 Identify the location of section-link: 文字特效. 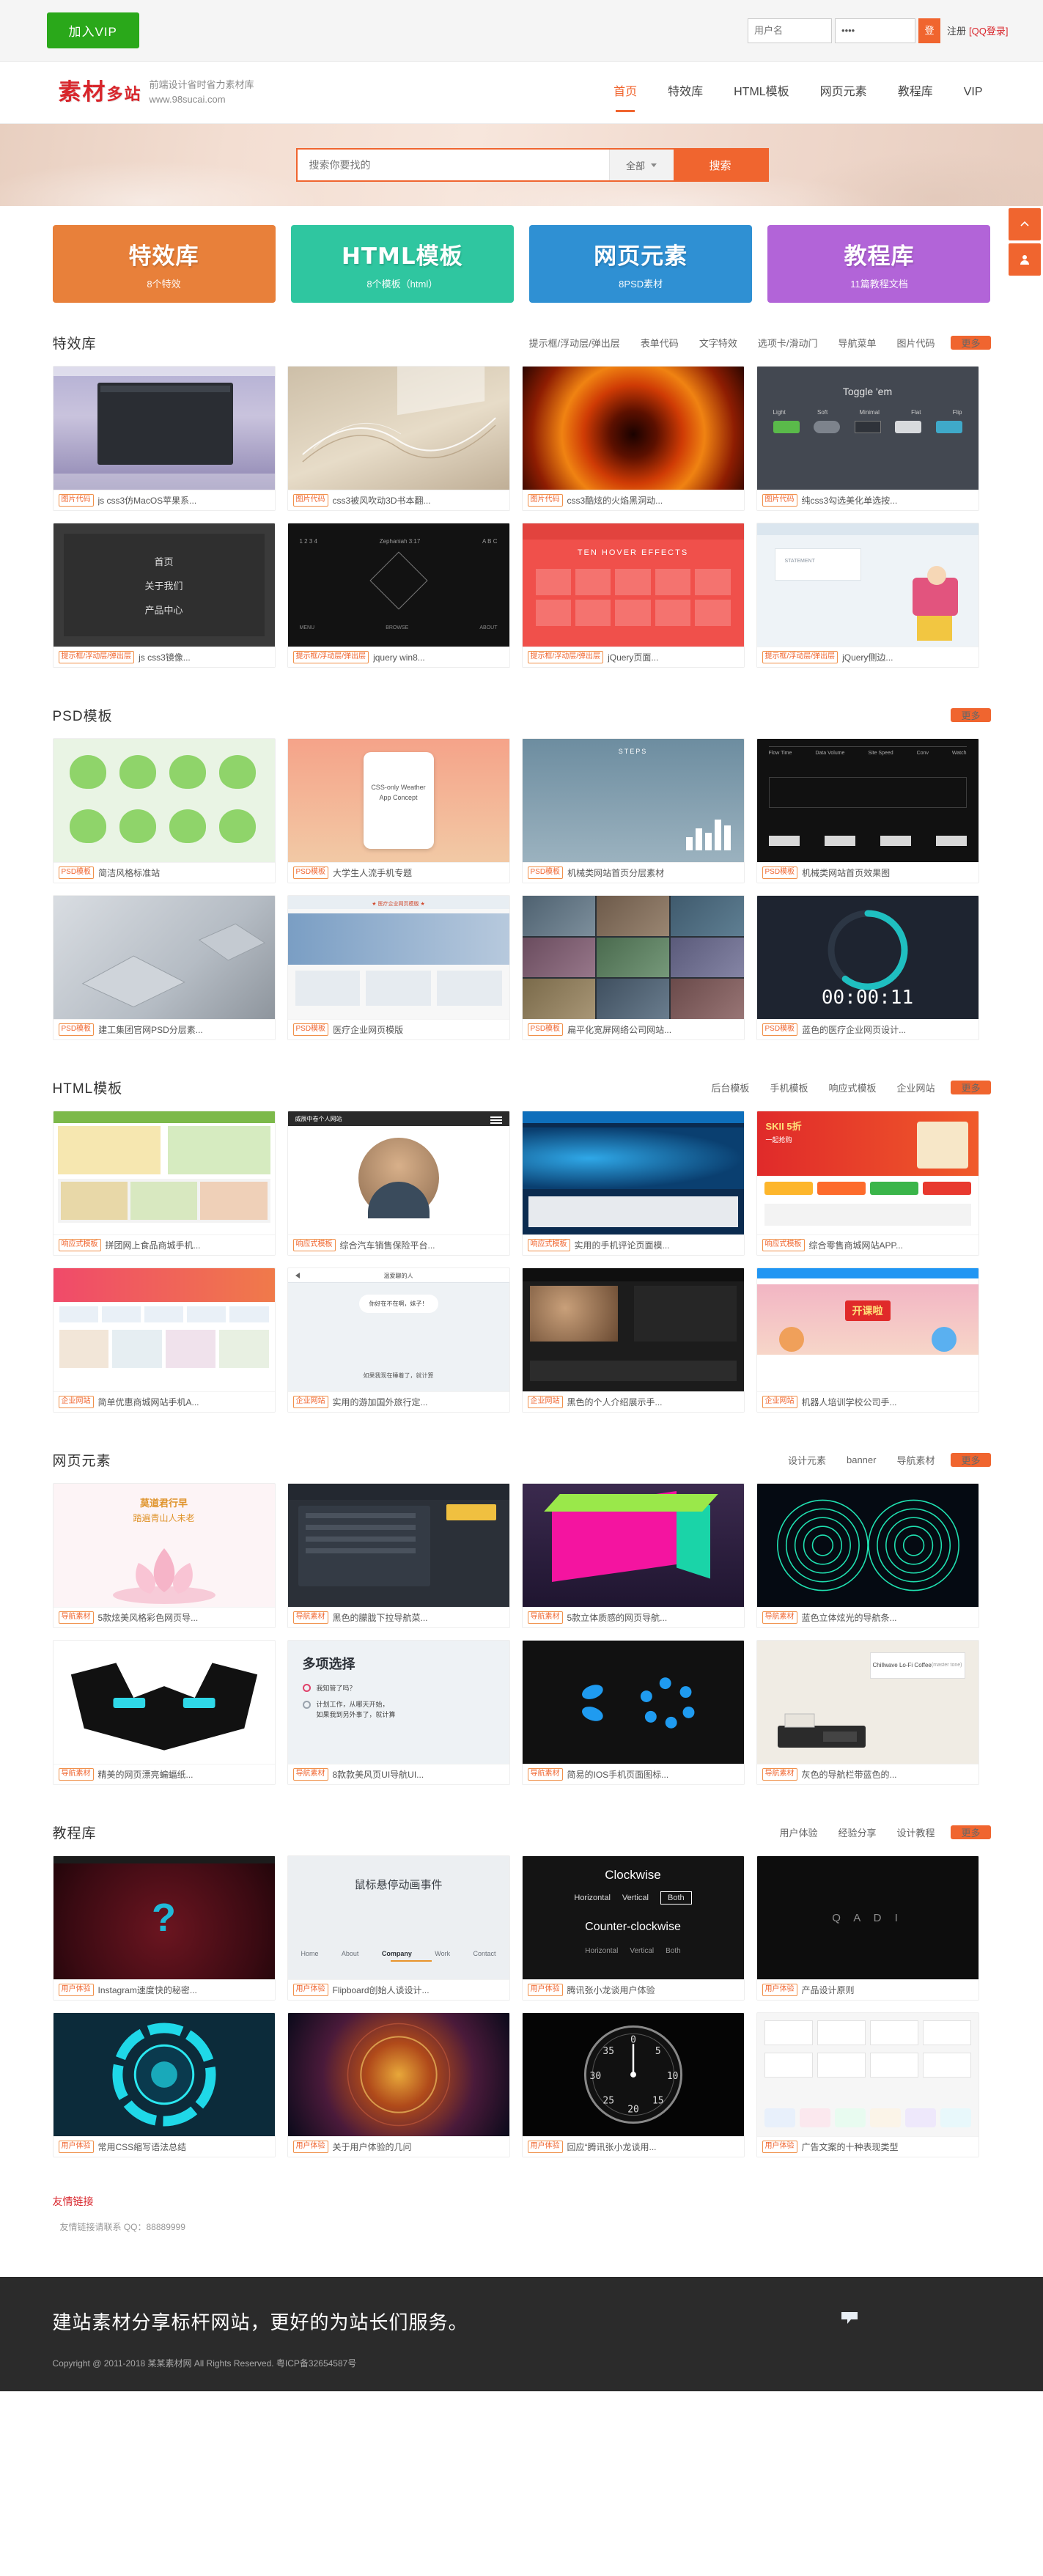
(718, 343).